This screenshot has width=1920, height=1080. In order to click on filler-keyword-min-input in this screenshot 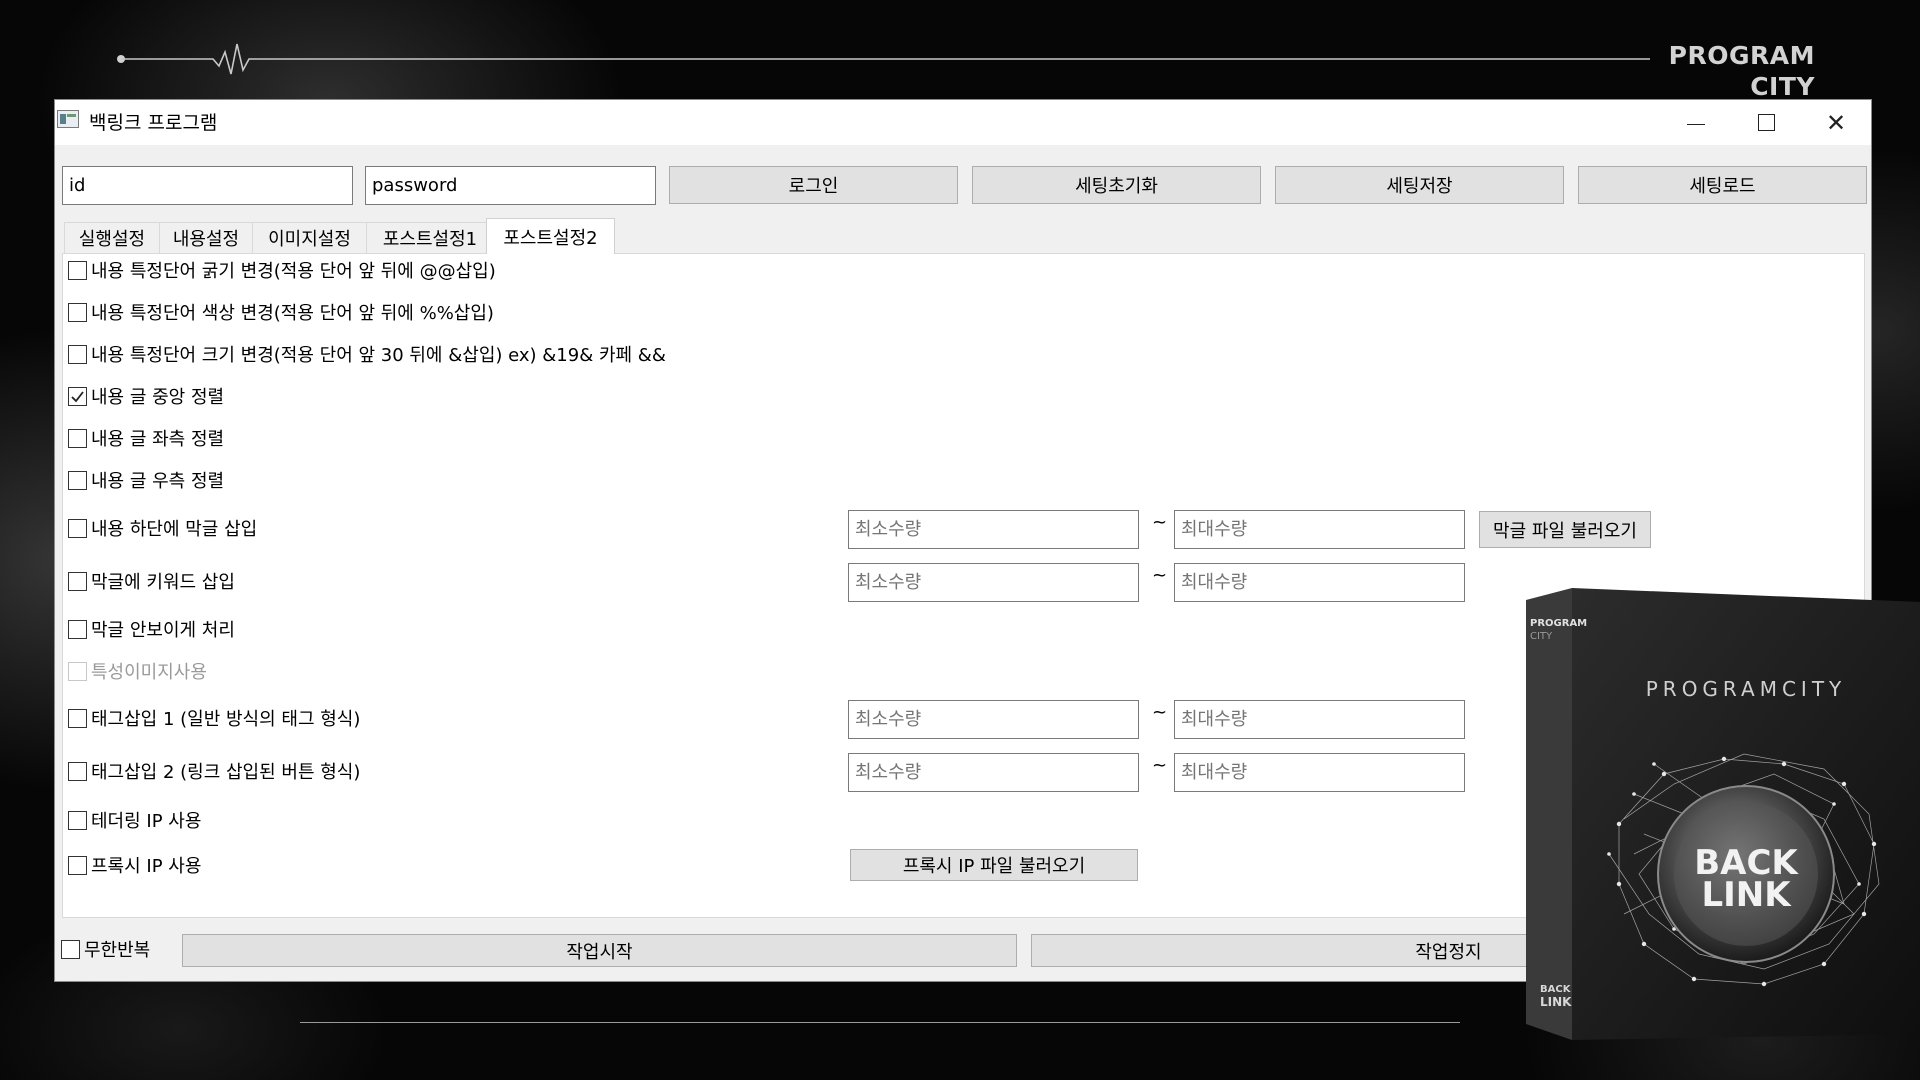, I will do `click(993, 582)`.